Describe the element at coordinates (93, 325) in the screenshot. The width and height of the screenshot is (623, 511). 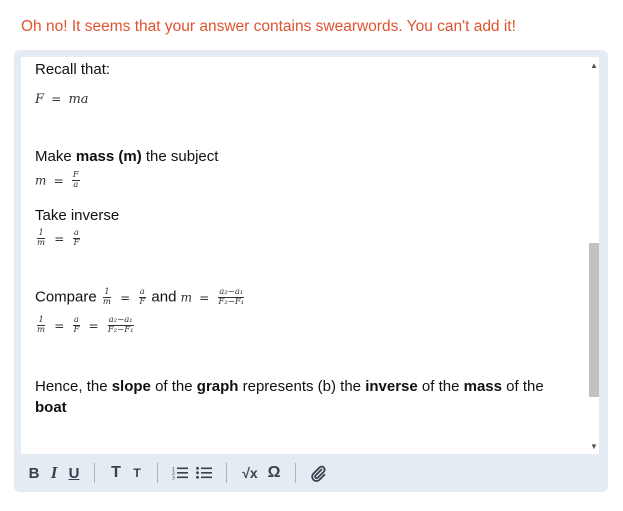
I see `chain-equals-2: =` at that location.